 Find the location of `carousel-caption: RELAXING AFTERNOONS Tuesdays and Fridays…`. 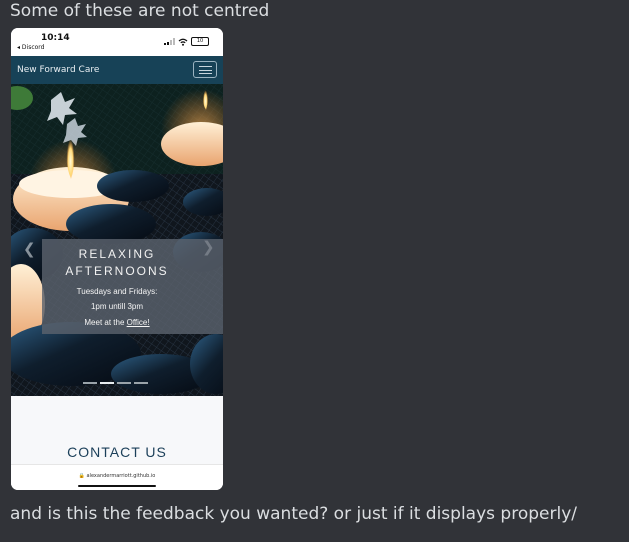

carousel-caption: RELAXING AFTERNOONS Tuesdays and Fridays… is located at coordinates (132, 286).